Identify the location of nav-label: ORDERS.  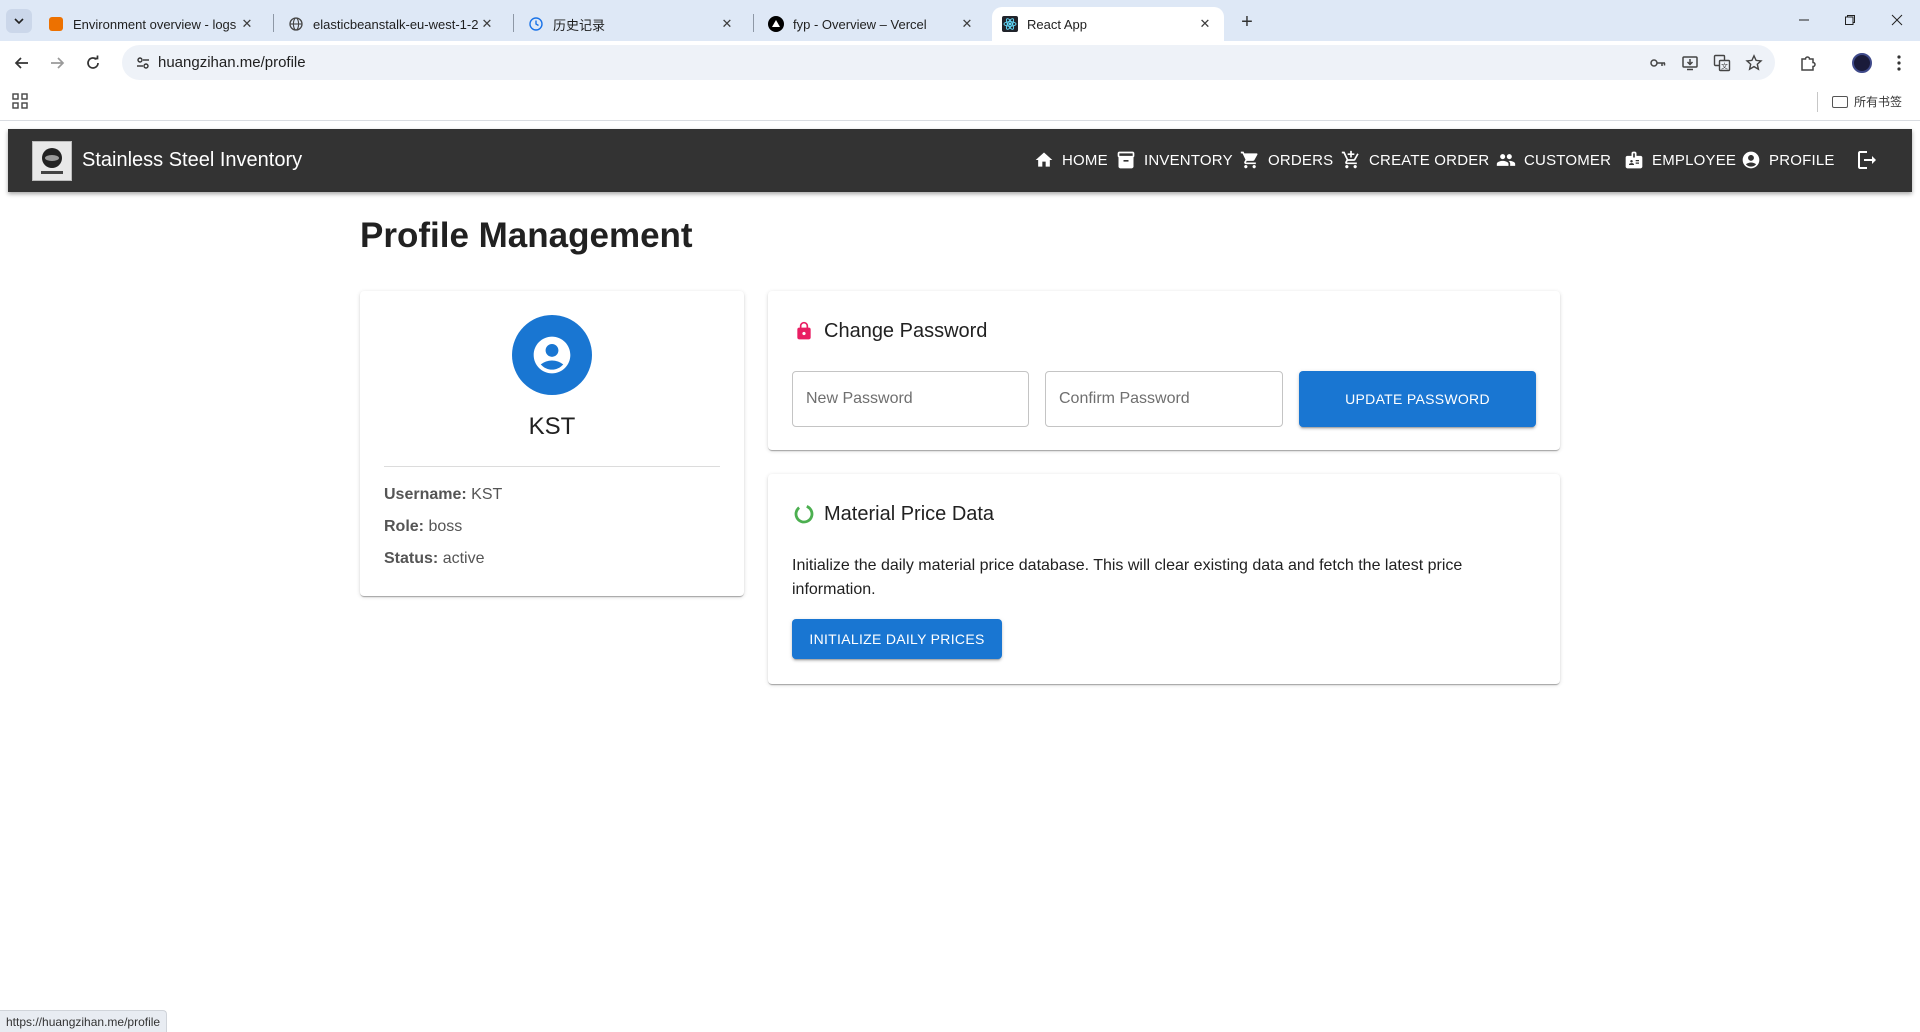
(1301, 160).